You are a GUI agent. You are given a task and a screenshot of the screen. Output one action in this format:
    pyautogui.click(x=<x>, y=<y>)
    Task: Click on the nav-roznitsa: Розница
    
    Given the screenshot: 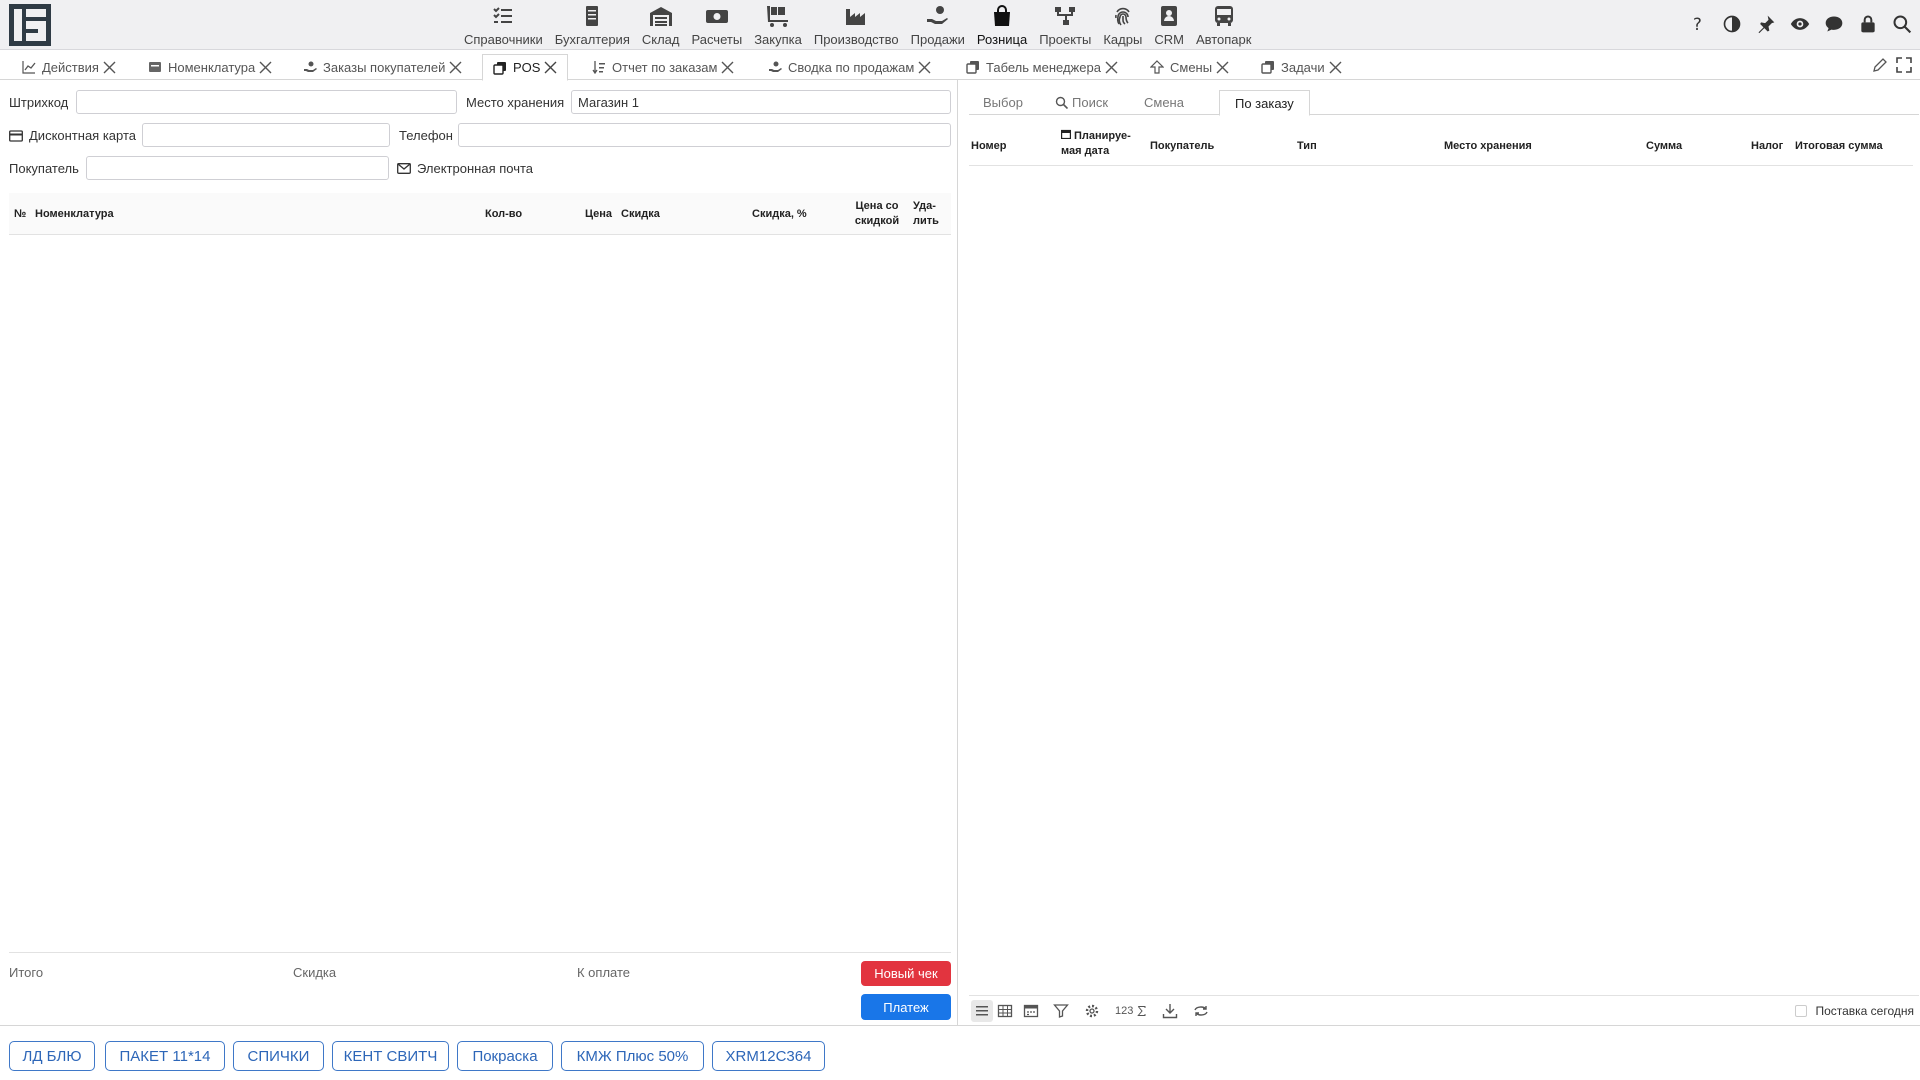 What is the action you would take?
    pyautogui.click(x=1002, y=25)
    